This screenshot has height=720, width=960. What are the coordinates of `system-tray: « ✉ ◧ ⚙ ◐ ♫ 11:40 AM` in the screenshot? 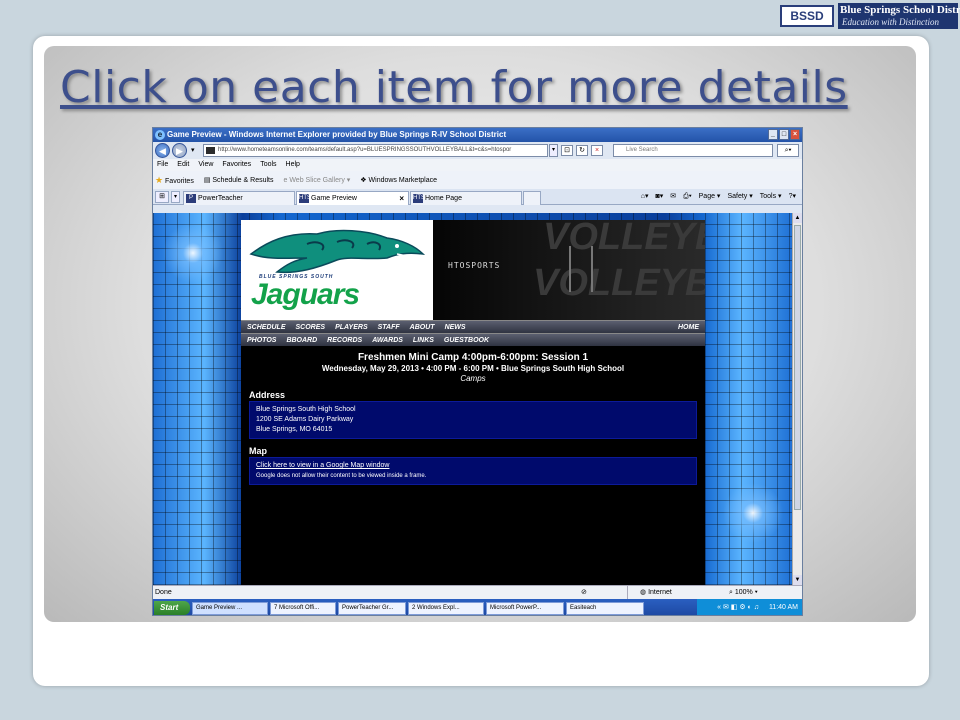 It's located at (749, 607).